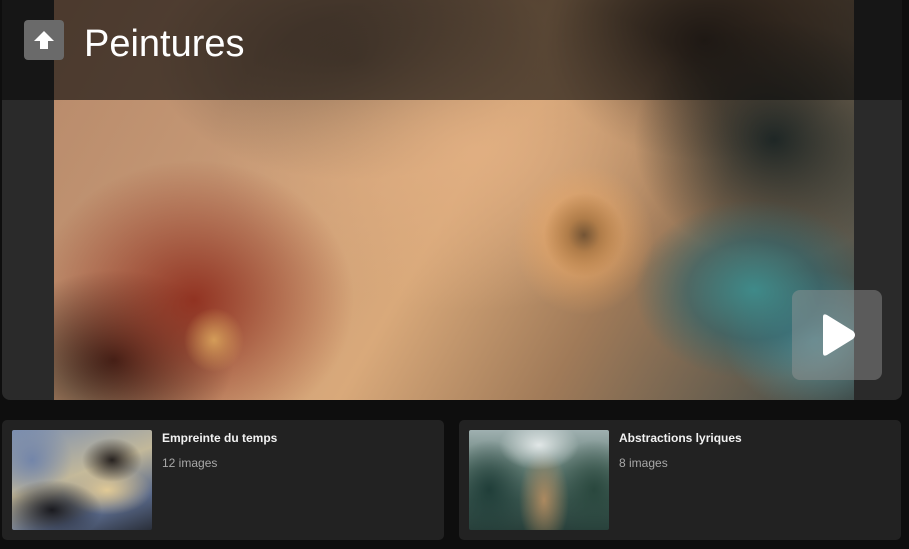 The width and height of the screenshot is (909, 549). What do you see at coordinates (164, 44) in the screenshot?
I see `page-title: Peintures` at bounding box center [164, 44].